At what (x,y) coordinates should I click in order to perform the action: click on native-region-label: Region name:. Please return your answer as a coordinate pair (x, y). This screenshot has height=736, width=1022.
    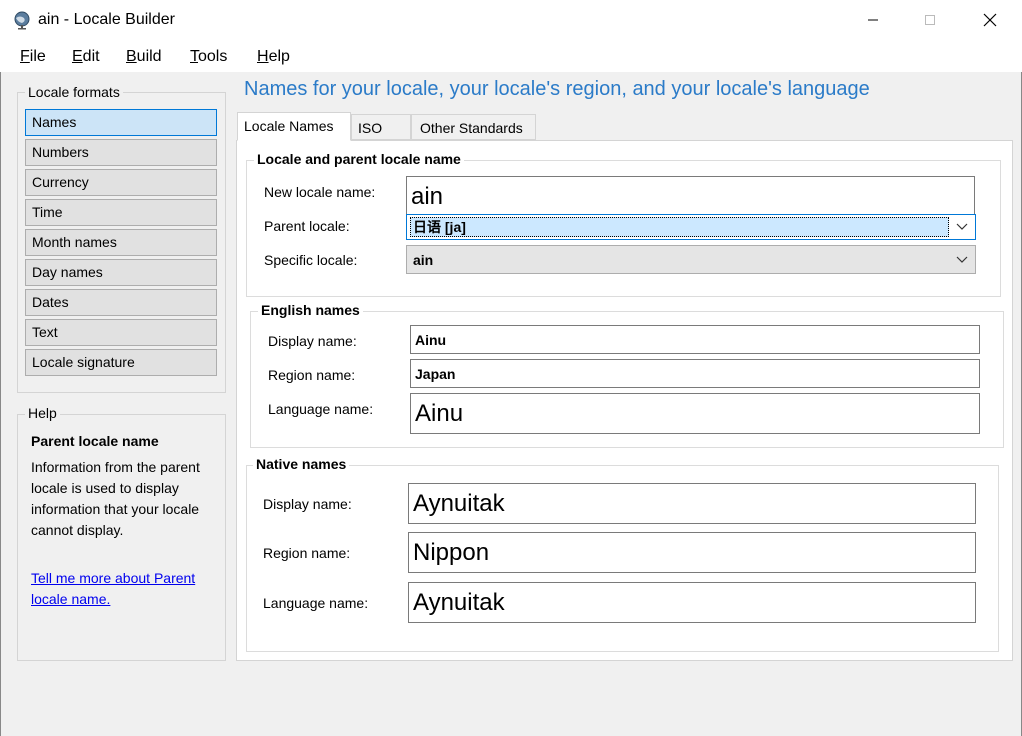
    Looking at the image, I should click on (307, 553).